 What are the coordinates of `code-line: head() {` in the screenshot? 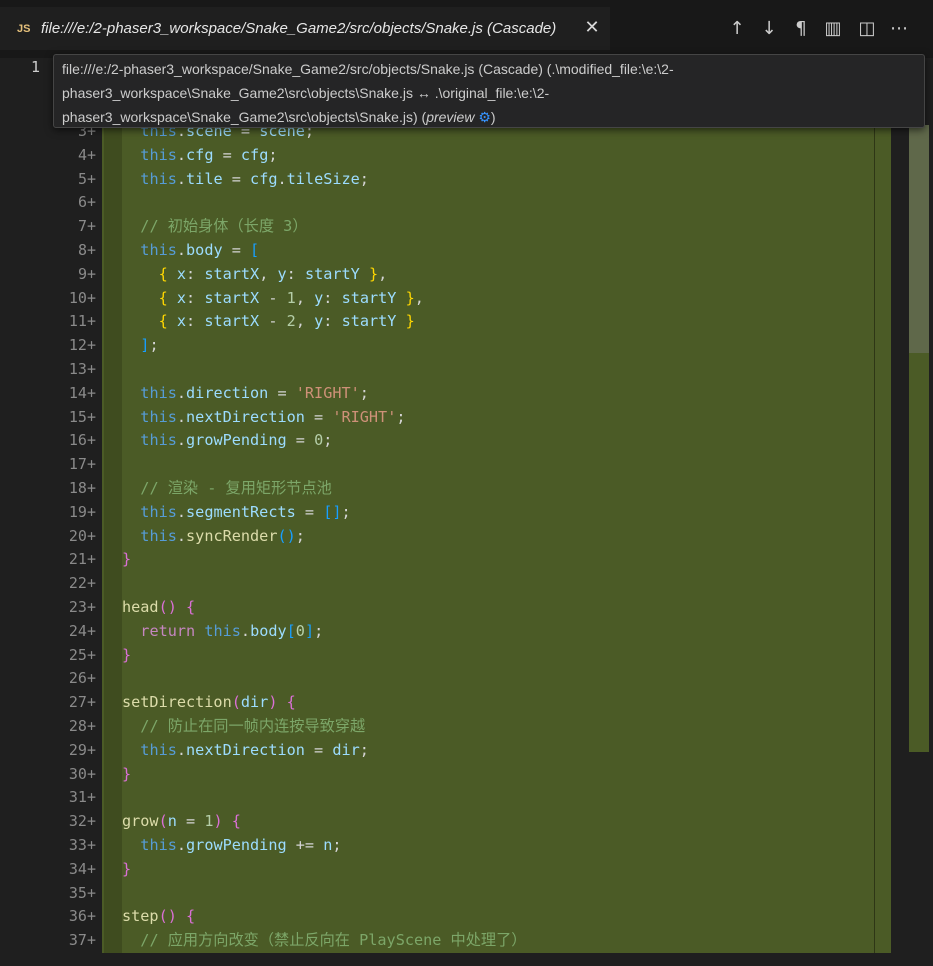 It's located at (159, 606).